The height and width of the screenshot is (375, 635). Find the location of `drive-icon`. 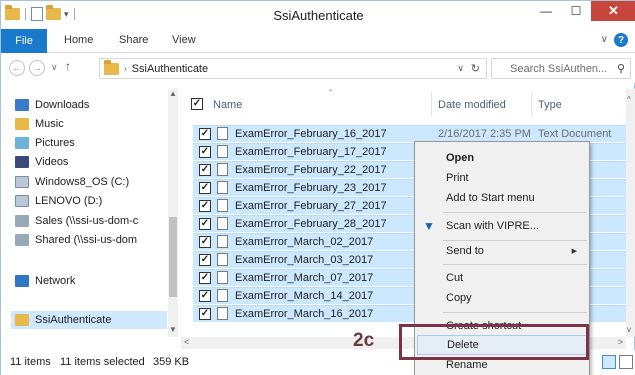

drive-icon is located at coordinates (22, 201).